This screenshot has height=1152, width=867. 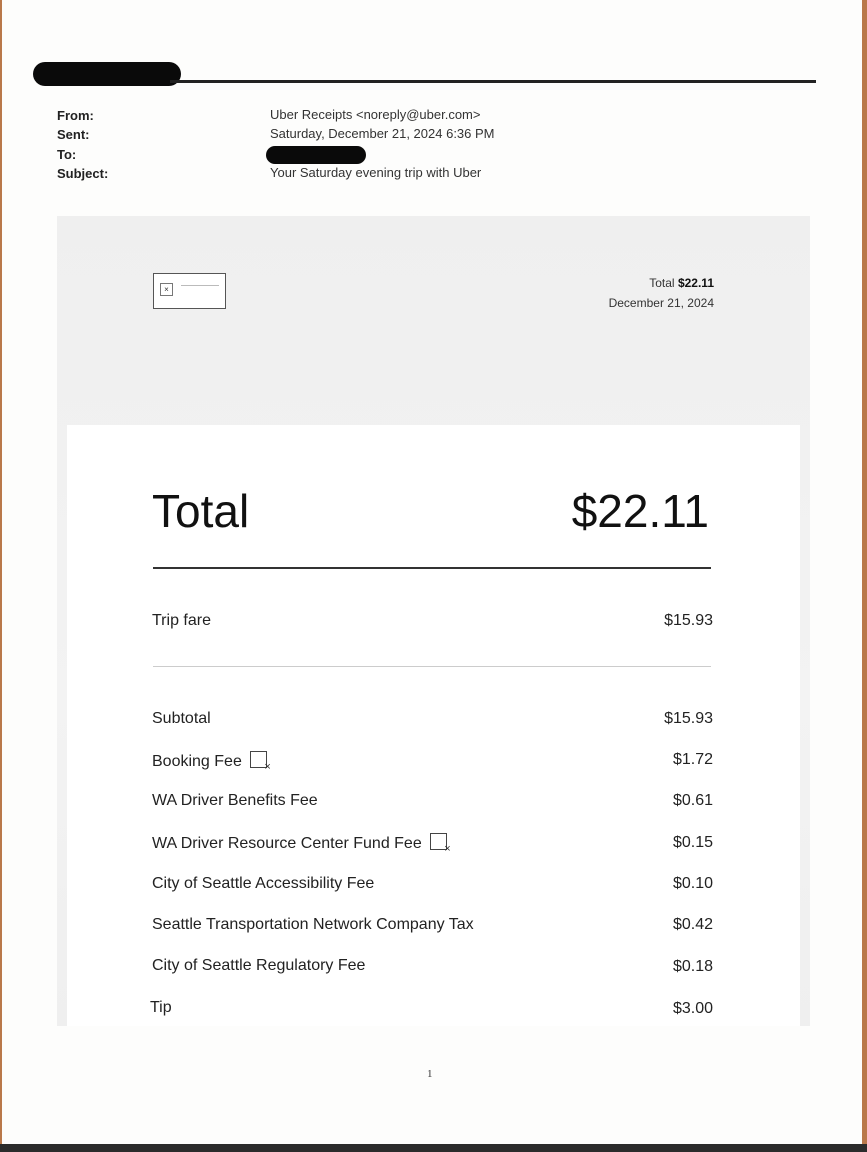 What do you see at coordinates (662, 283) in the screenshot?
I see `banner-total-prefix: Total` at bounding box center [662, 283].